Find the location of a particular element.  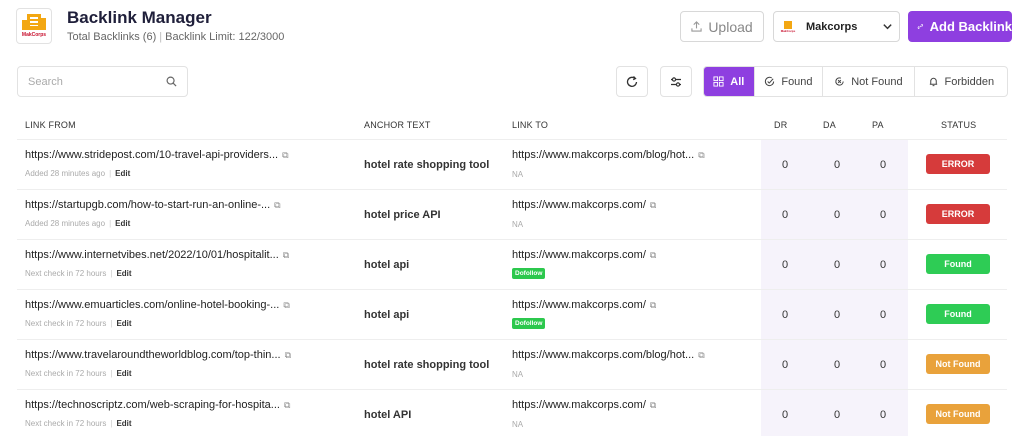

tab-found: Found is located at coordinates (789, 81).